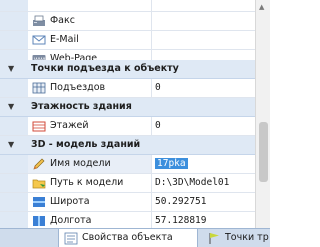 Image resolution: width=320 pixels, height=247 pixels. I want to click on latitude-icon, so click(39, 202).